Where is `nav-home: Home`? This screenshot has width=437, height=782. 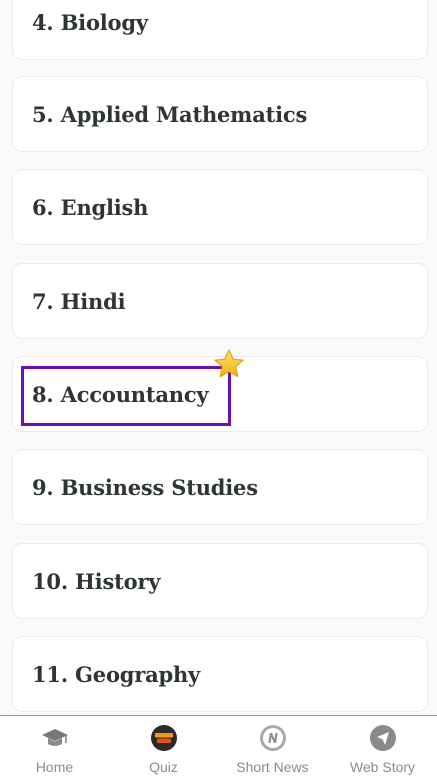 nav-home: Home is located at coordinates (54, 749).